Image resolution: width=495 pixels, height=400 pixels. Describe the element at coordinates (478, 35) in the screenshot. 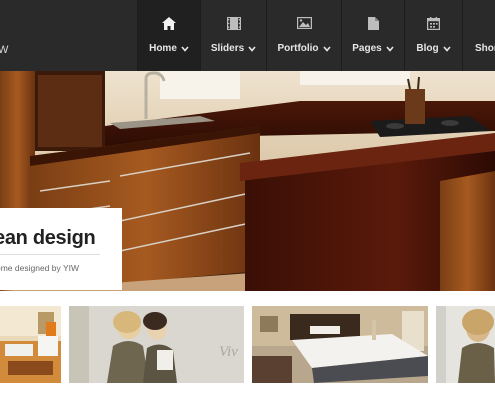

I see `nav-item-shortcodes: Shor` at that location.